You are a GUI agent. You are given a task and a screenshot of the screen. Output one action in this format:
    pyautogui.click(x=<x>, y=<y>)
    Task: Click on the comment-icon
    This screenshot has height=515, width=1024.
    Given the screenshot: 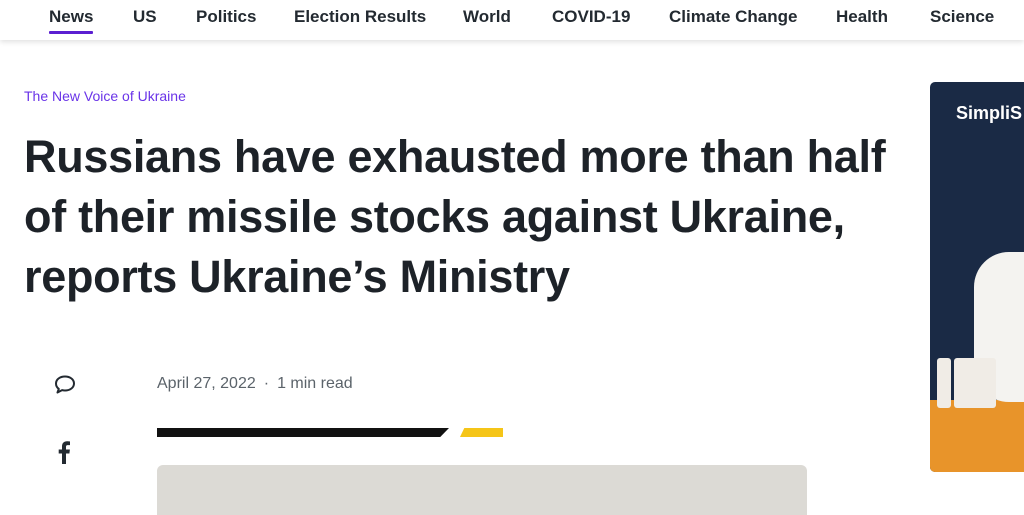 What is the action you would take?
    pyautogui.click(x=65, y=385)
    